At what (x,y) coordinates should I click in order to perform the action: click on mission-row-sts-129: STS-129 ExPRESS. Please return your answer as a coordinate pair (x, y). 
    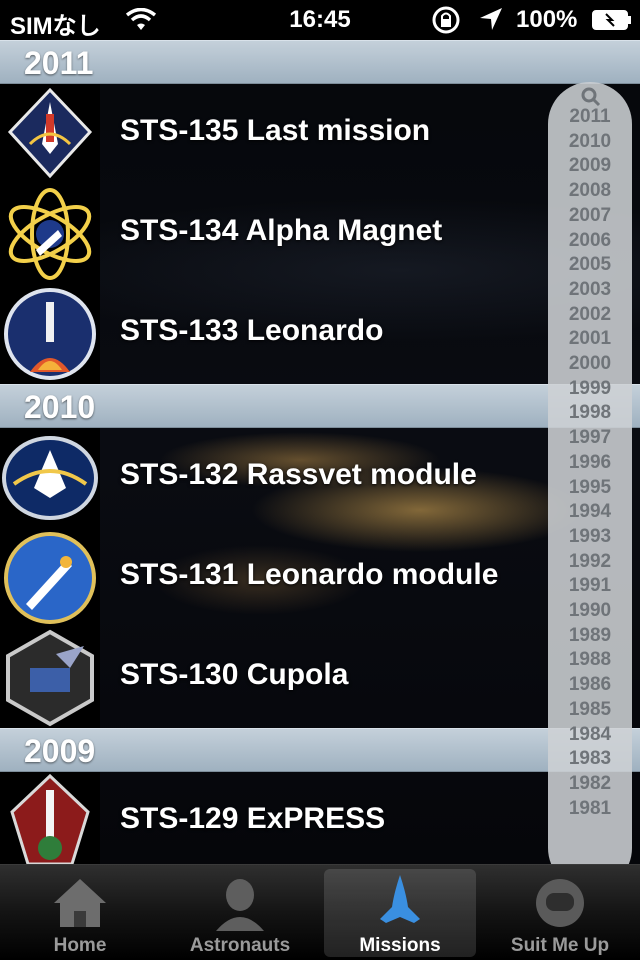
    Looking at the image, I should click on (320, 818).